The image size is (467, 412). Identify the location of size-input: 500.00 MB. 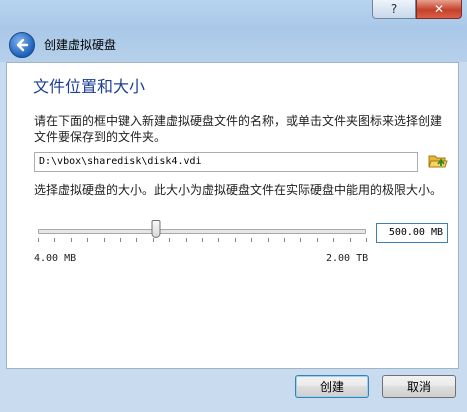
(412, 233).